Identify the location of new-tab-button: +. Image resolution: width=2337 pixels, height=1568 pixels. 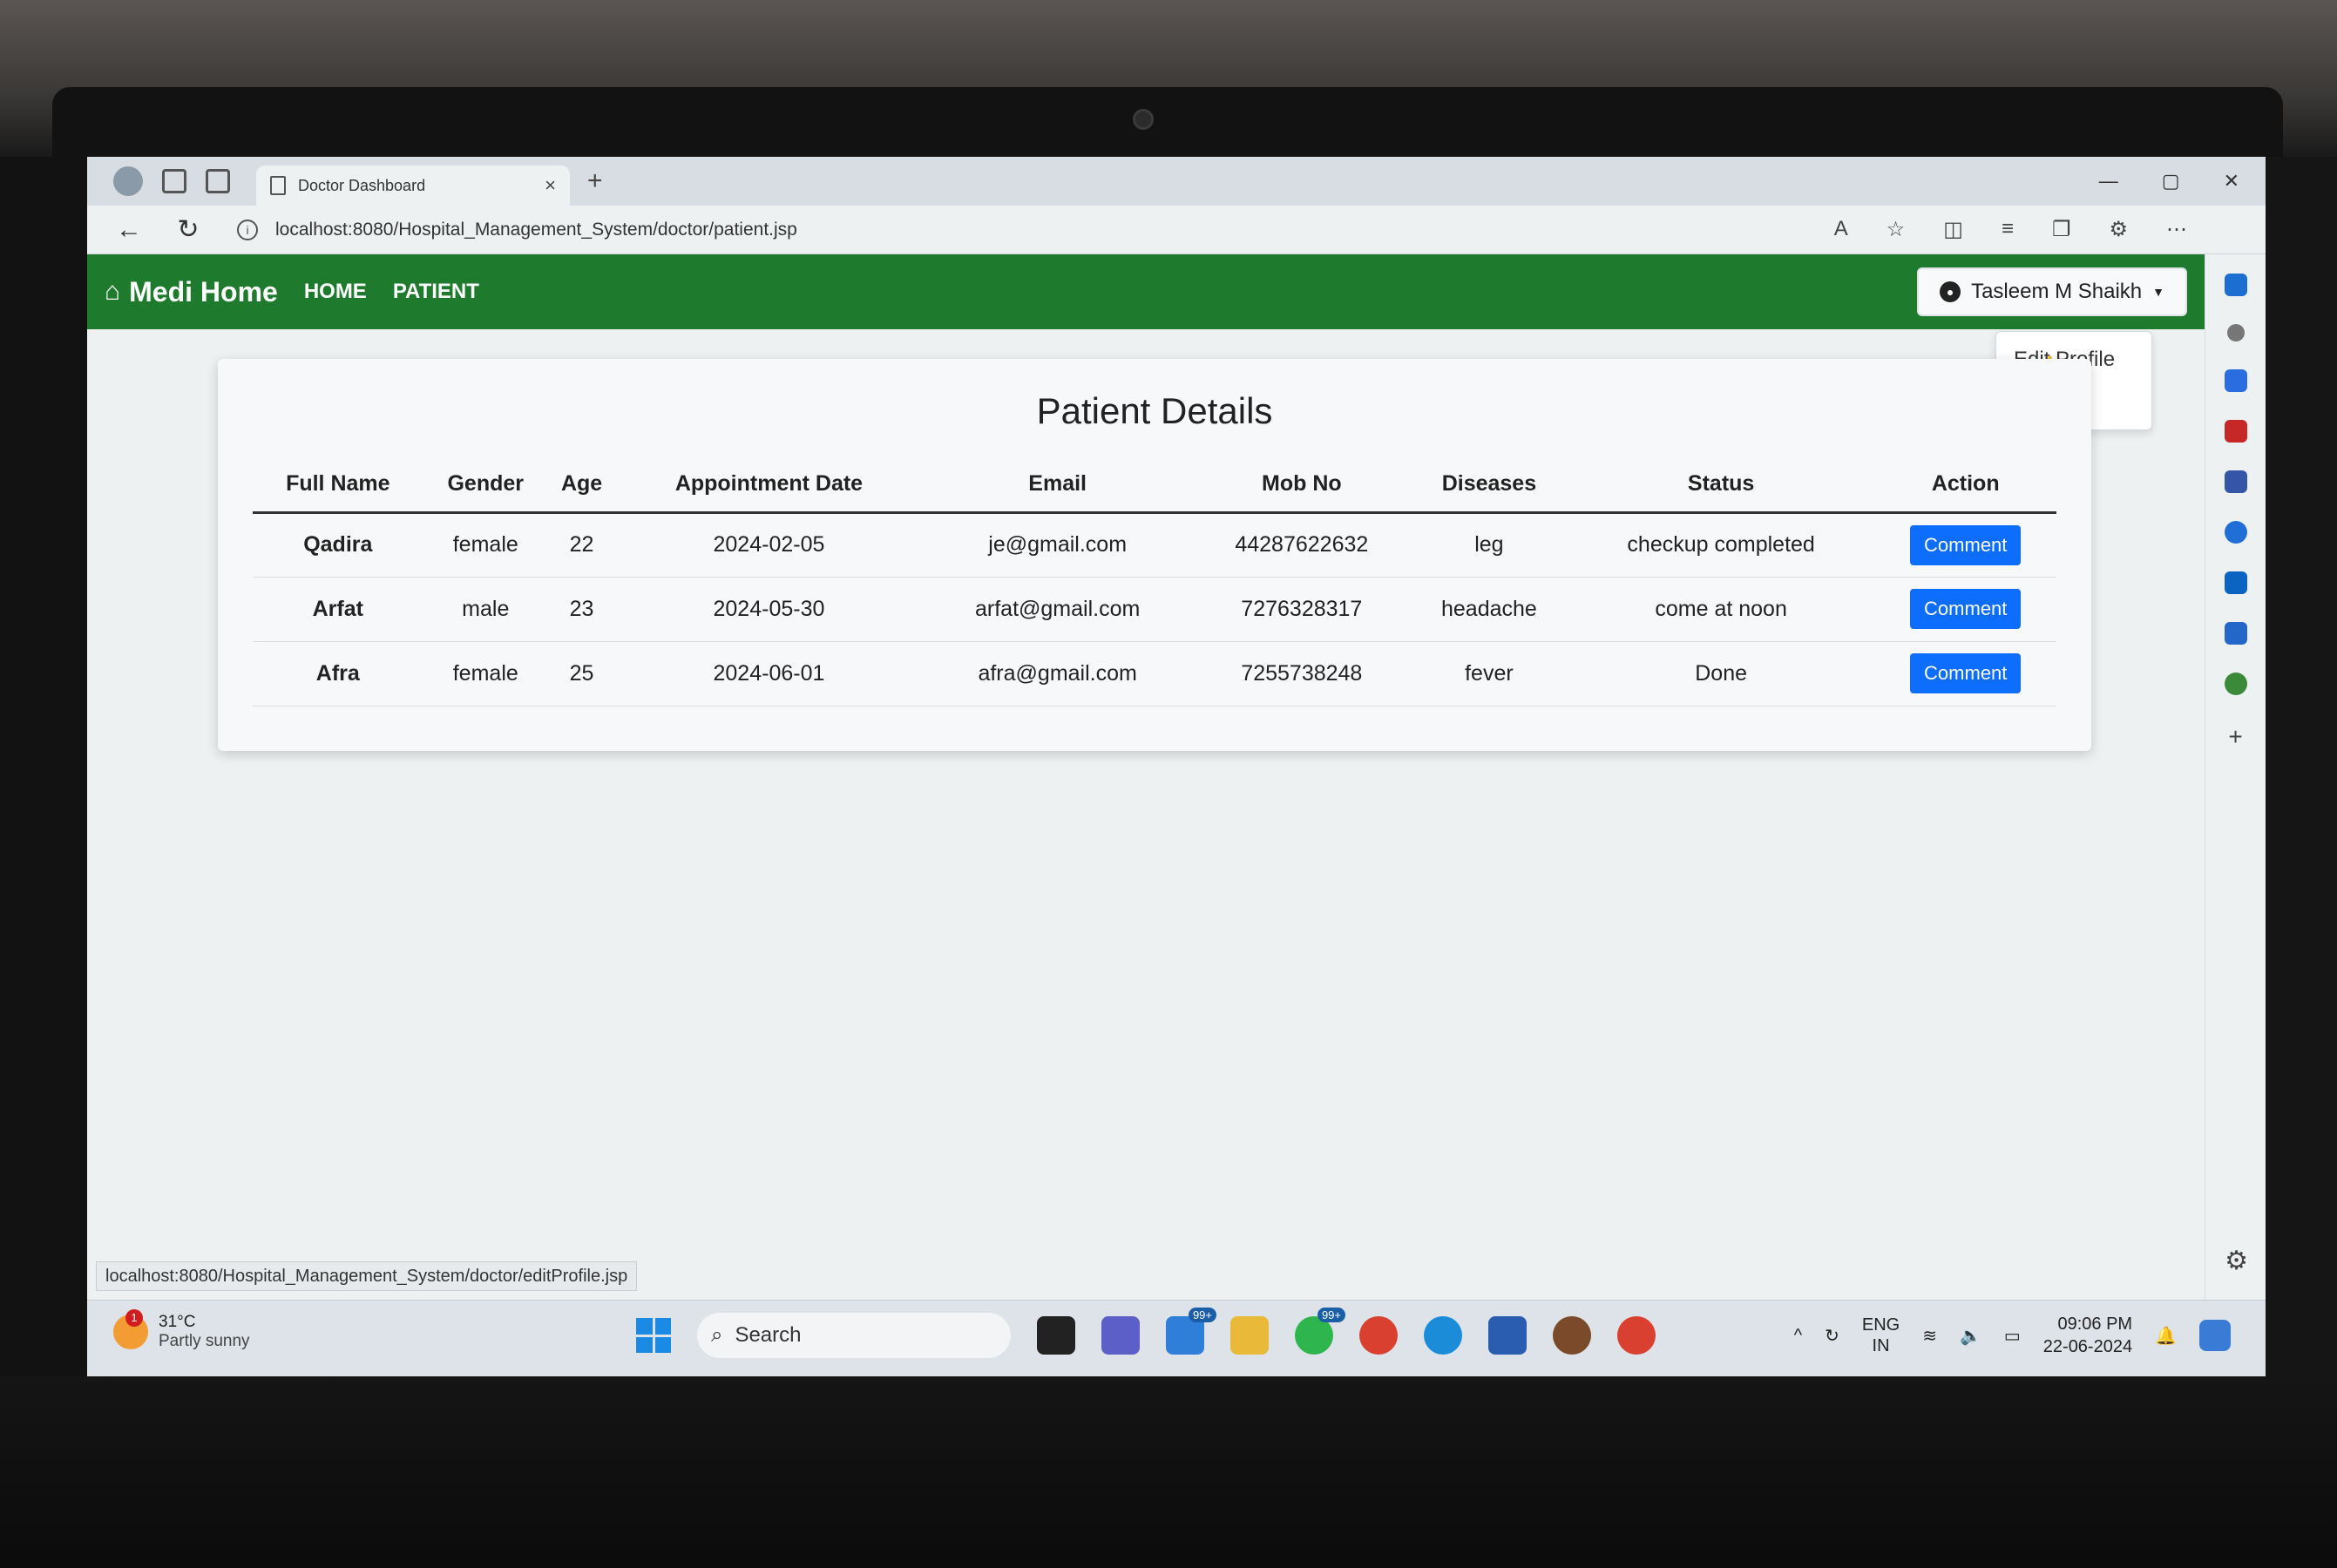
(595, 181).